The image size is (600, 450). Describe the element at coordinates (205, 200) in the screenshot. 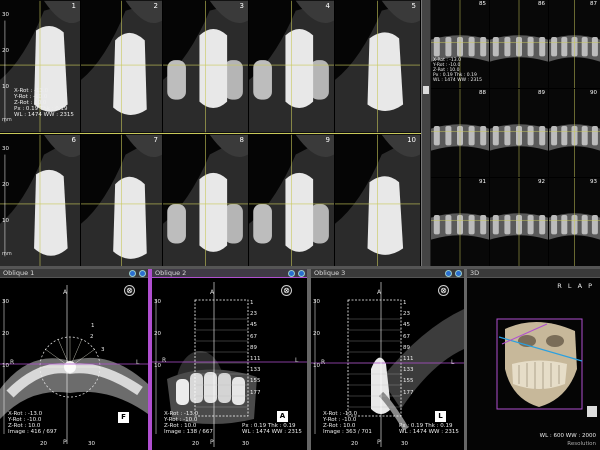

I see `axial-slice-8: 8` at that location.